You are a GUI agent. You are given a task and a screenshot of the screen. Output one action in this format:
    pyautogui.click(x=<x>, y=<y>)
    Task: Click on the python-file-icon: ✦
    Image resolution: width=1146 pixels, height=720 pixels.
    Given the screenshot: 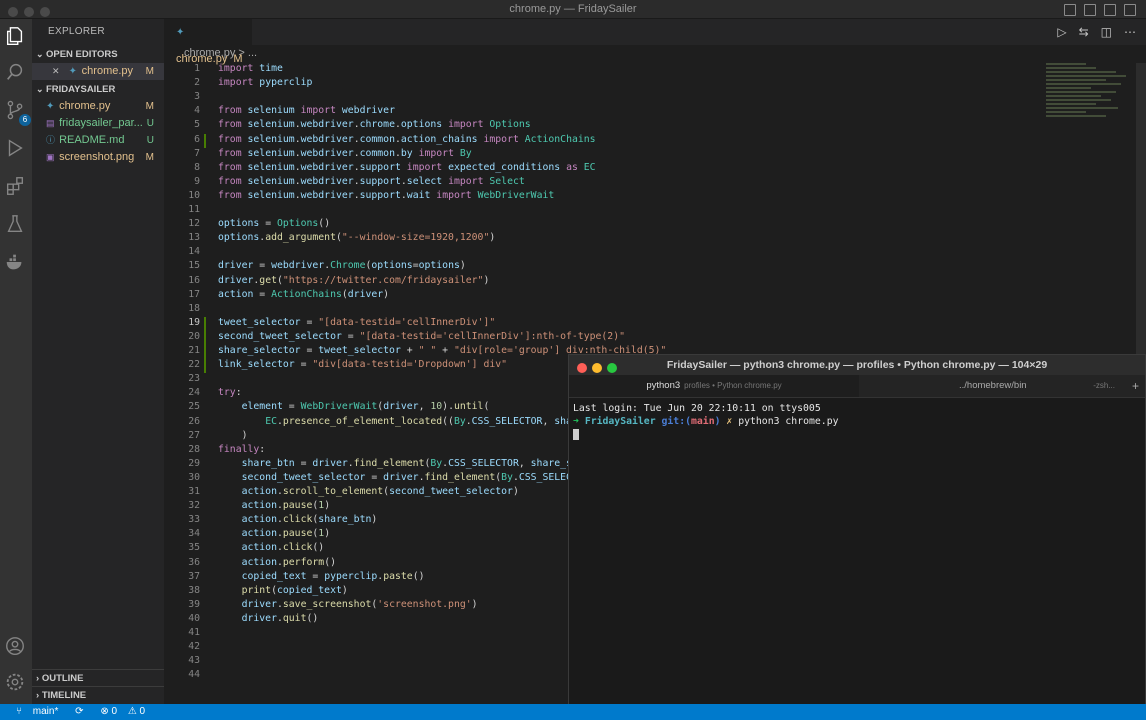 What is the action you would take?
    pyautogui.click(x=180, y=32)
    